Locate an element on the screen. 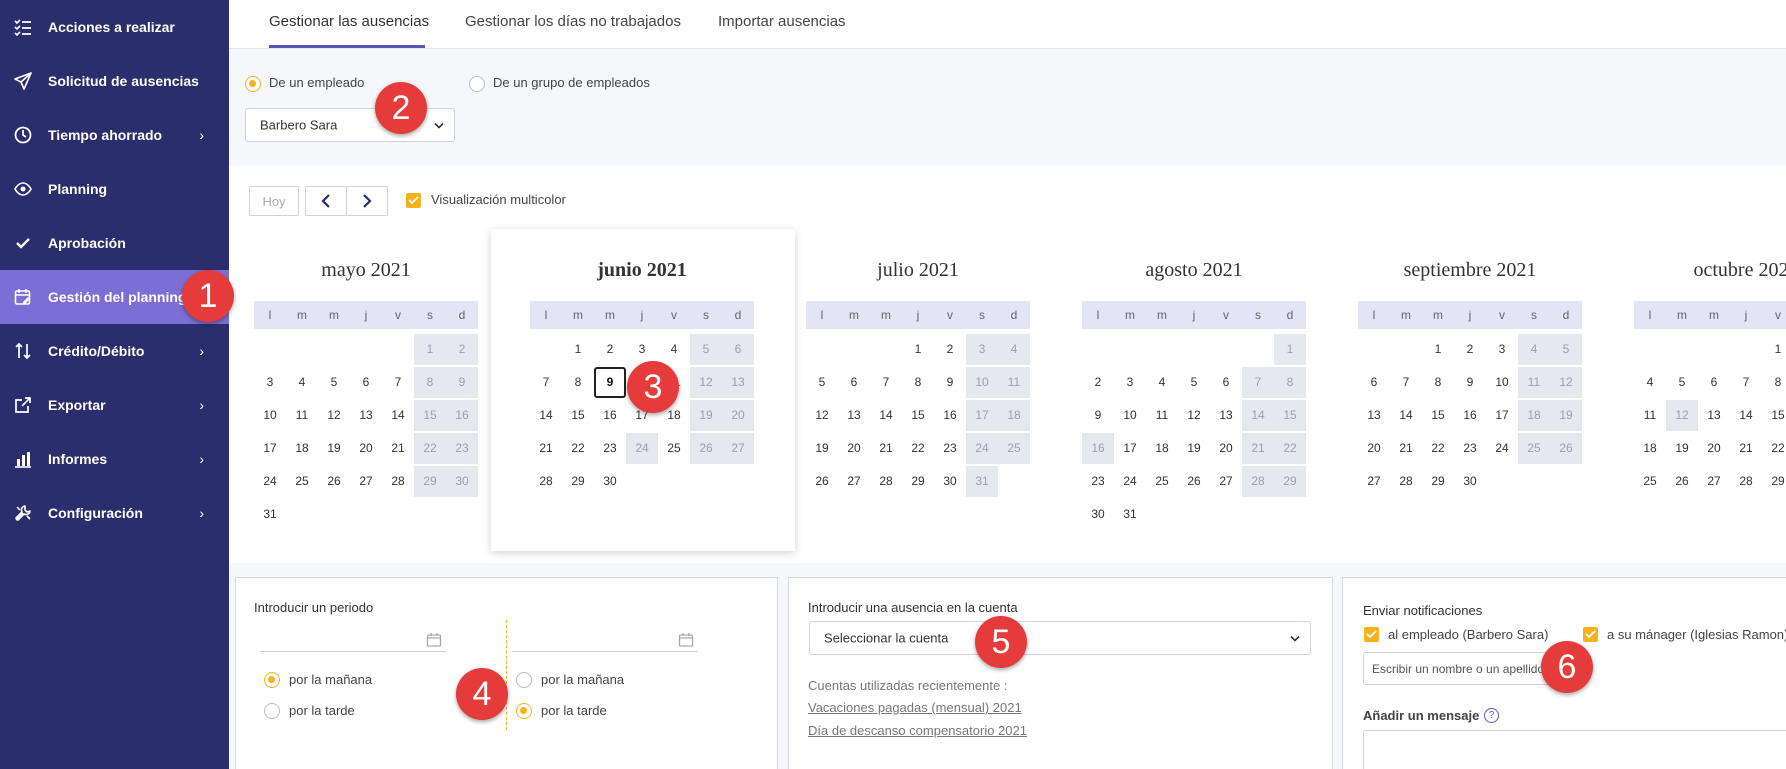  notify-manager-checkbox is located at coordinates (1590, 634).